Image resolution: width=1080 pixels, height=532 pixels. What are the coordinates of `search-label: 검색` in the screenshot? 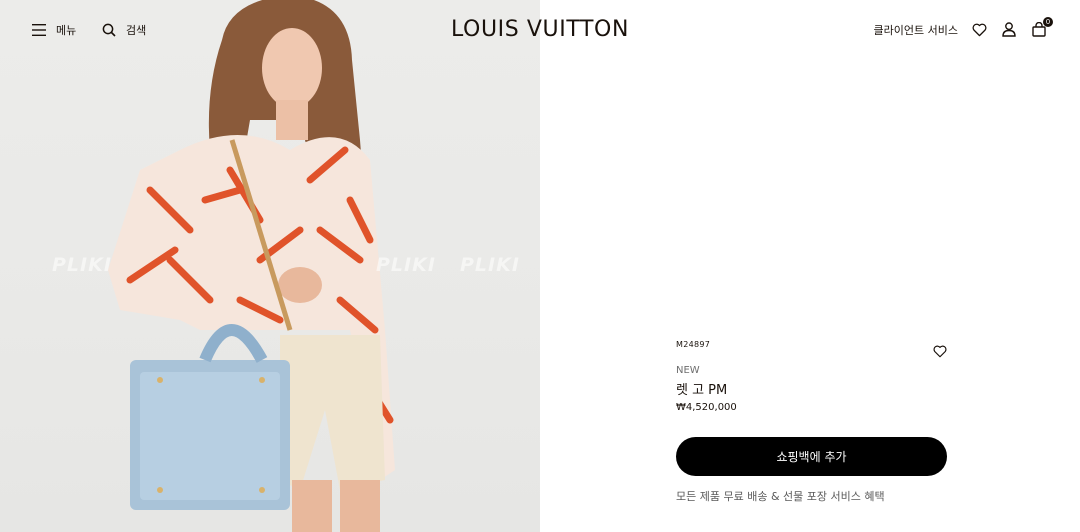 It's located at (136, 30).